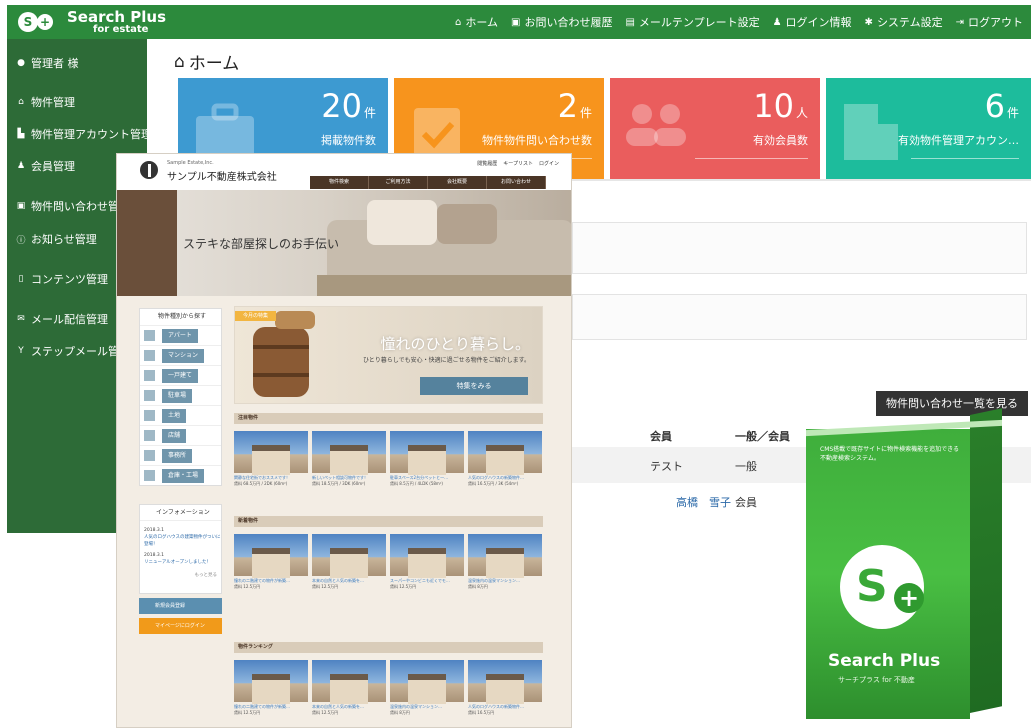  What do you see at coordinates (876, 680) in the screenshot?
I see `product-subname: サーチプラス for 不動産` at bounding box center [876, 680].